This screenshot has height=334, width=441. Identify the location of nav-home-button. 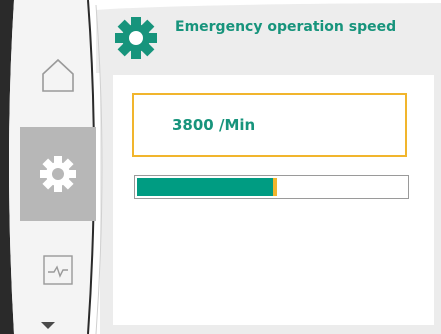
(58, 75).